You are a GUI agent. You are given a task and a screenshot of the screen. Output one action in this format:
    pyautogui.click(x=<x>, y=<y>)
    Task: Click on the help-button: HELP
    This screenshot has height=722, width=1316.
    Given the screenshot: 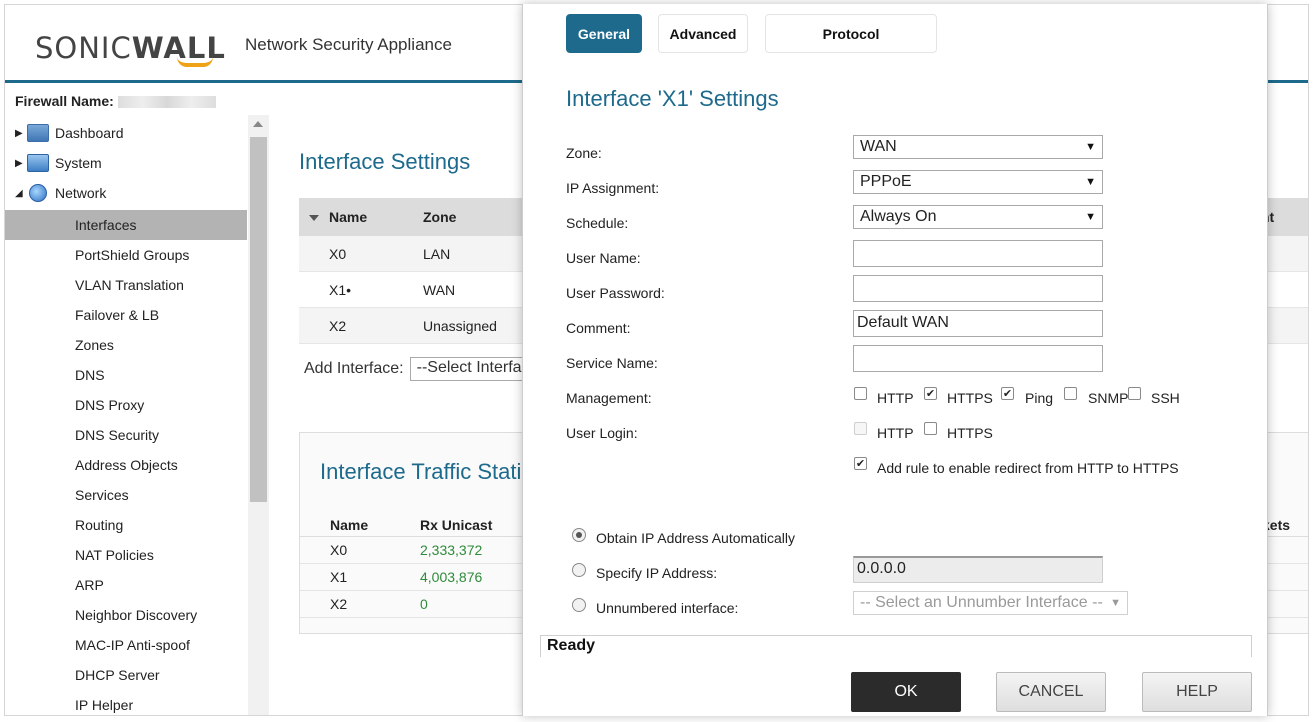 What is the action you would take?
    pyautogui.click(x=1197, y=692)
    